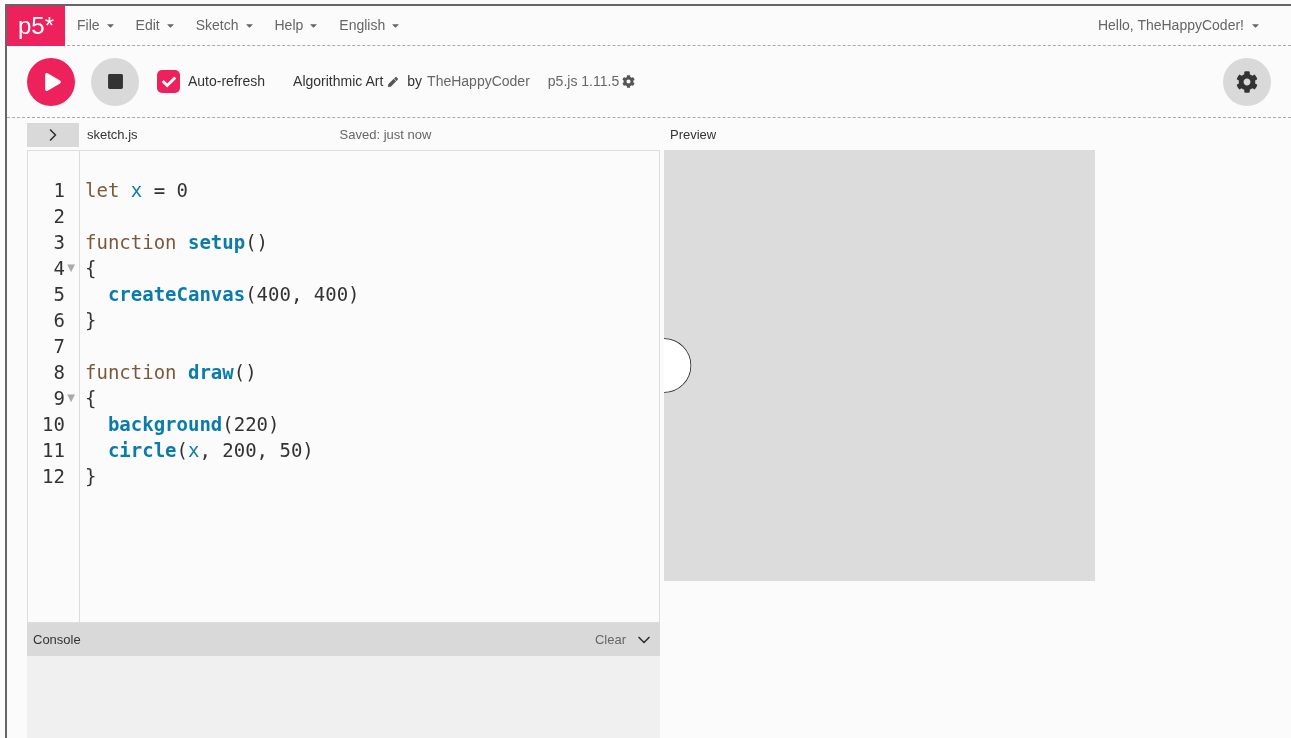 The width and height of the screenshot is (1291, 738). What do you see at coordinates (227, 81) in the screenshot?
I see `auto-refresh-label: Auto-refresh` at bounding box center [227, 81].